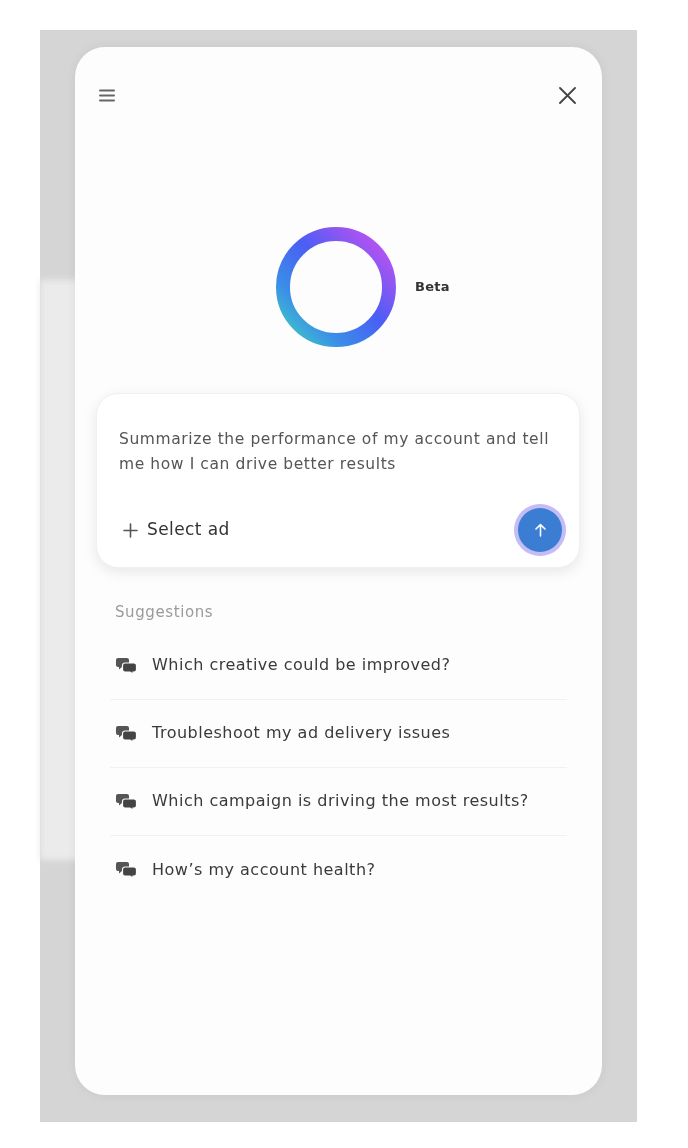 Image resolution: width=688 pixels, height=1148 pixels. What do you see at coordinates (130, 530) in the screenshot?
I see `plus-icon` at bounding box center [130, 530].